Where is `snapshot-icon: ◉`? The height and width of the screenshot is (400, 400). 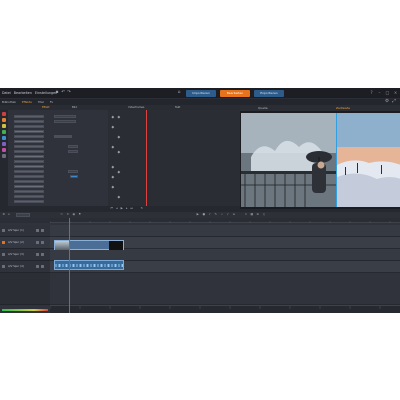
snapshot-icon: ◉ is located at coordinates (74, 214).